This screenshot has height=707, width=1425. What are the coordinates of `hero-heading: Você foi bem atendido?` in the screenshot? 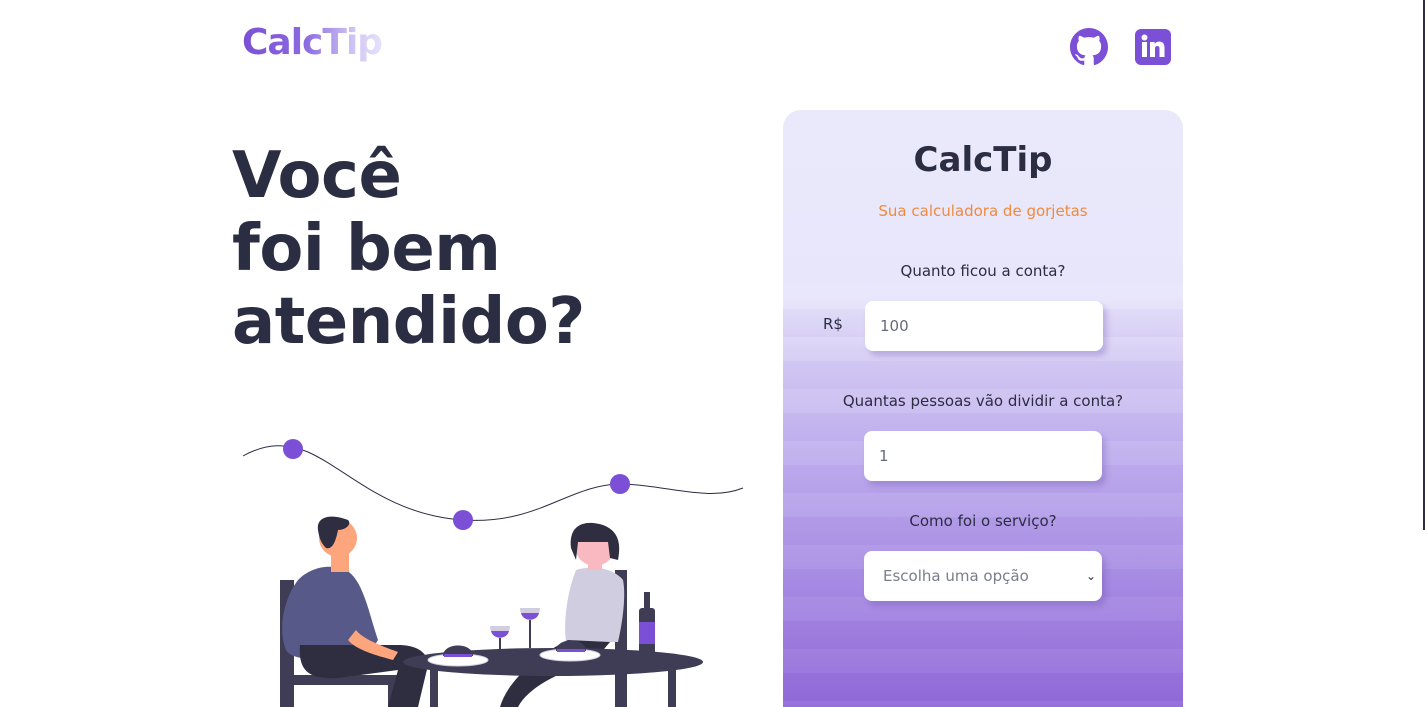 It's located at (442, 249).